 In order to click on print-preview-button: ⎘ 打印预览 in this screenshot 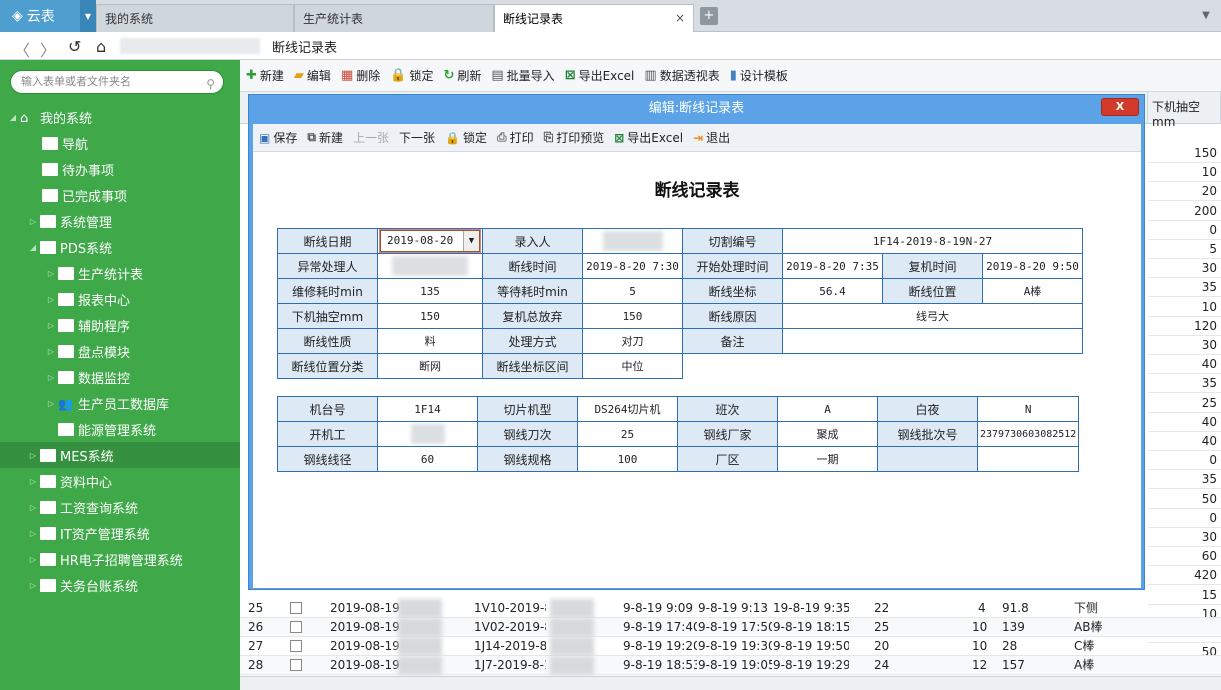, I will do `click(574, 137)`.